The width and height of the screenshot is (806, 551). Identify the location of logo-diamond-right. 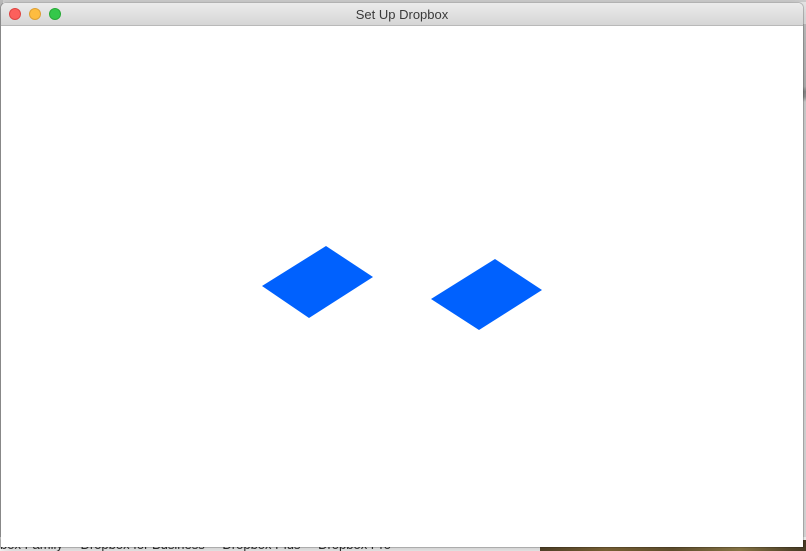
(486, 294).